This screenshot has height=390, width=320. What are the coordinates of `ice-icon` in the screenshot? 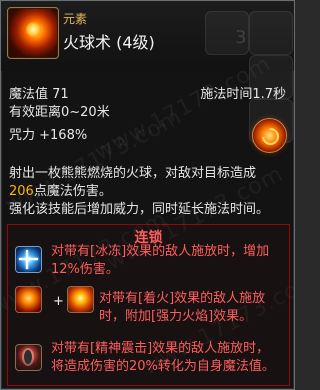 It's located at (28, 259).